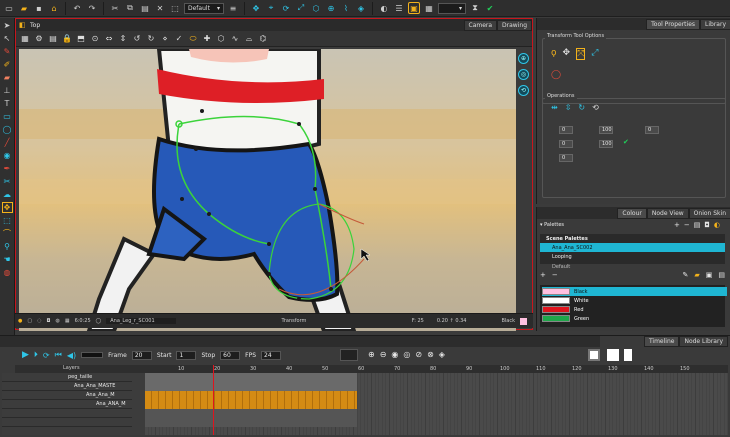 This screenshot has width=730, height=437. I want to click on skew-icon: ⬡, so click(316, 8).